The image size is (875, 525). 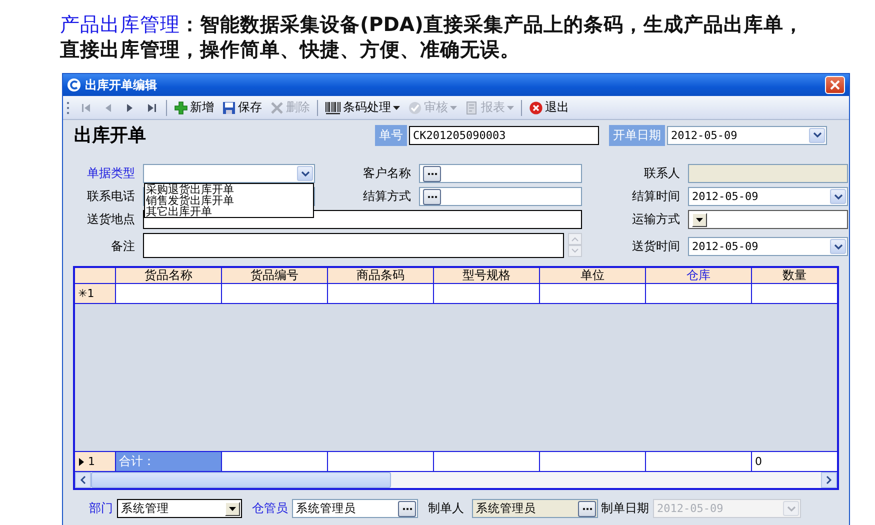 What do you see at coordinates (504, 135) in the screenshot?
I see `order-number-field: CK201205090003` at bounding box center [504, 135].